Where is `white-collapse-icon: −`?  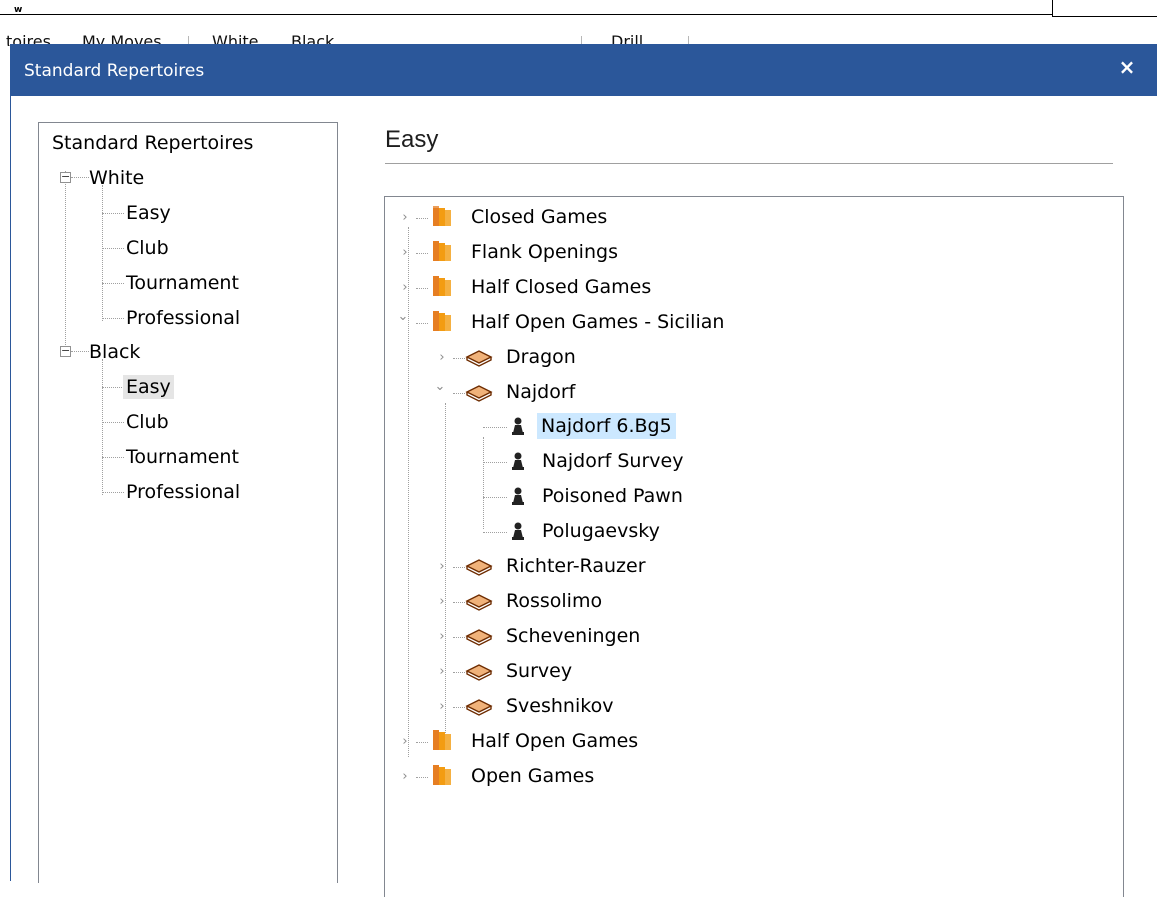
white-collapse-icon: − is located at coordinates (65, 177).